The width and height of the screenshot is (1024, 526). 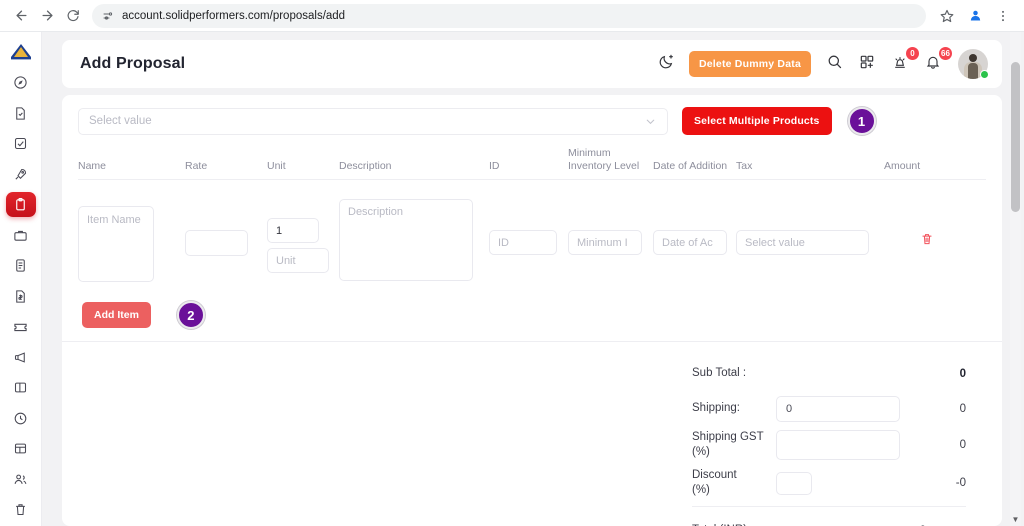 I want to click on rocket-icon, so click(x=20, y=174).